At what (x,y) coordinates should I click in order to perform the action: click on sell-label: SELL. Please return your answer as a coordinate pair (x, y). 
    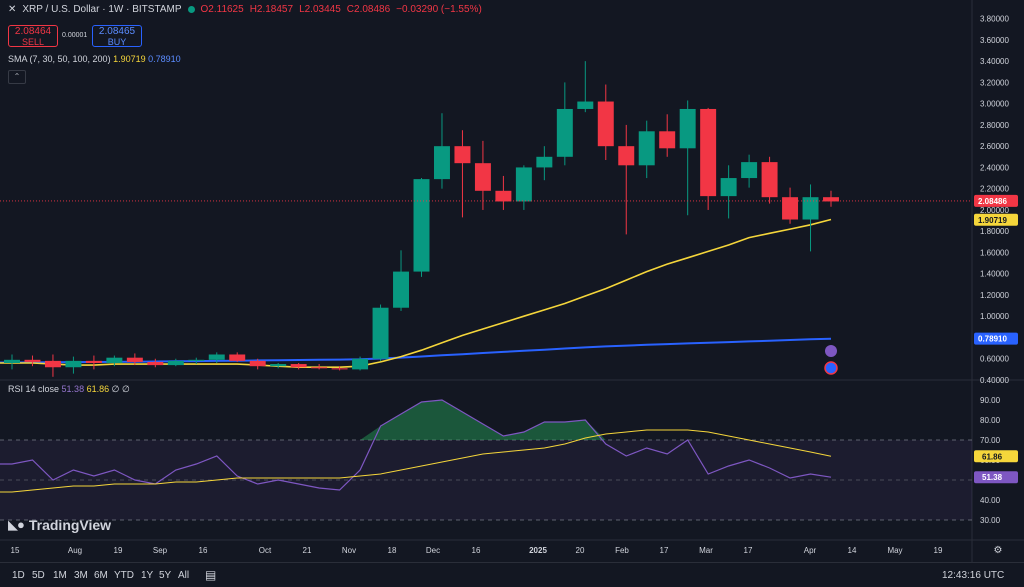
    Looking at the image, I should click on (33, 42).